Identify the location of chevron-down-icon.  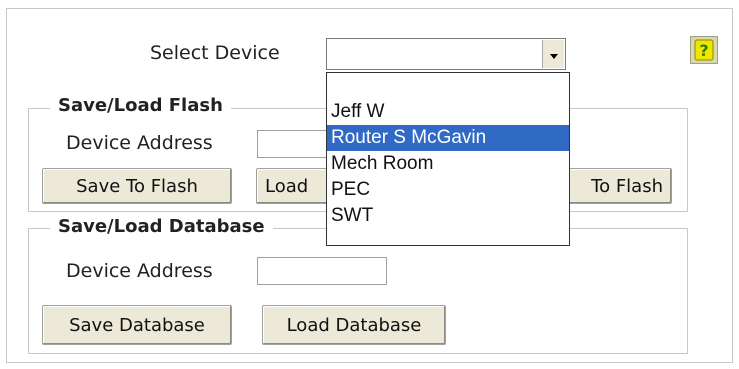
(553, 56).